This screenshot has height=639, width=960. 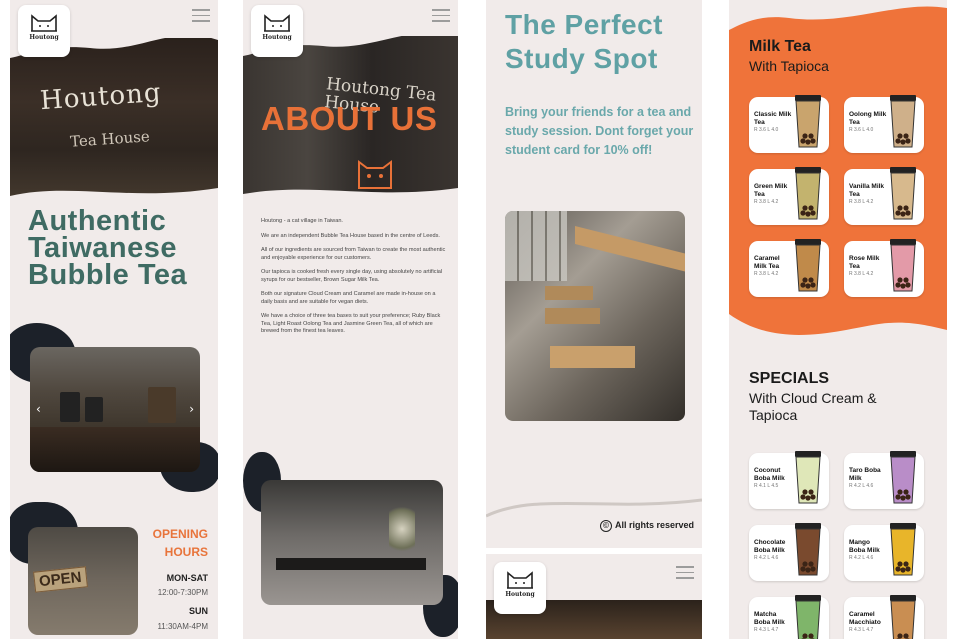 I want to click on menu-item-name: Classic Milk Tea R 3.6 L 4.0, so click(x=773, y=123).